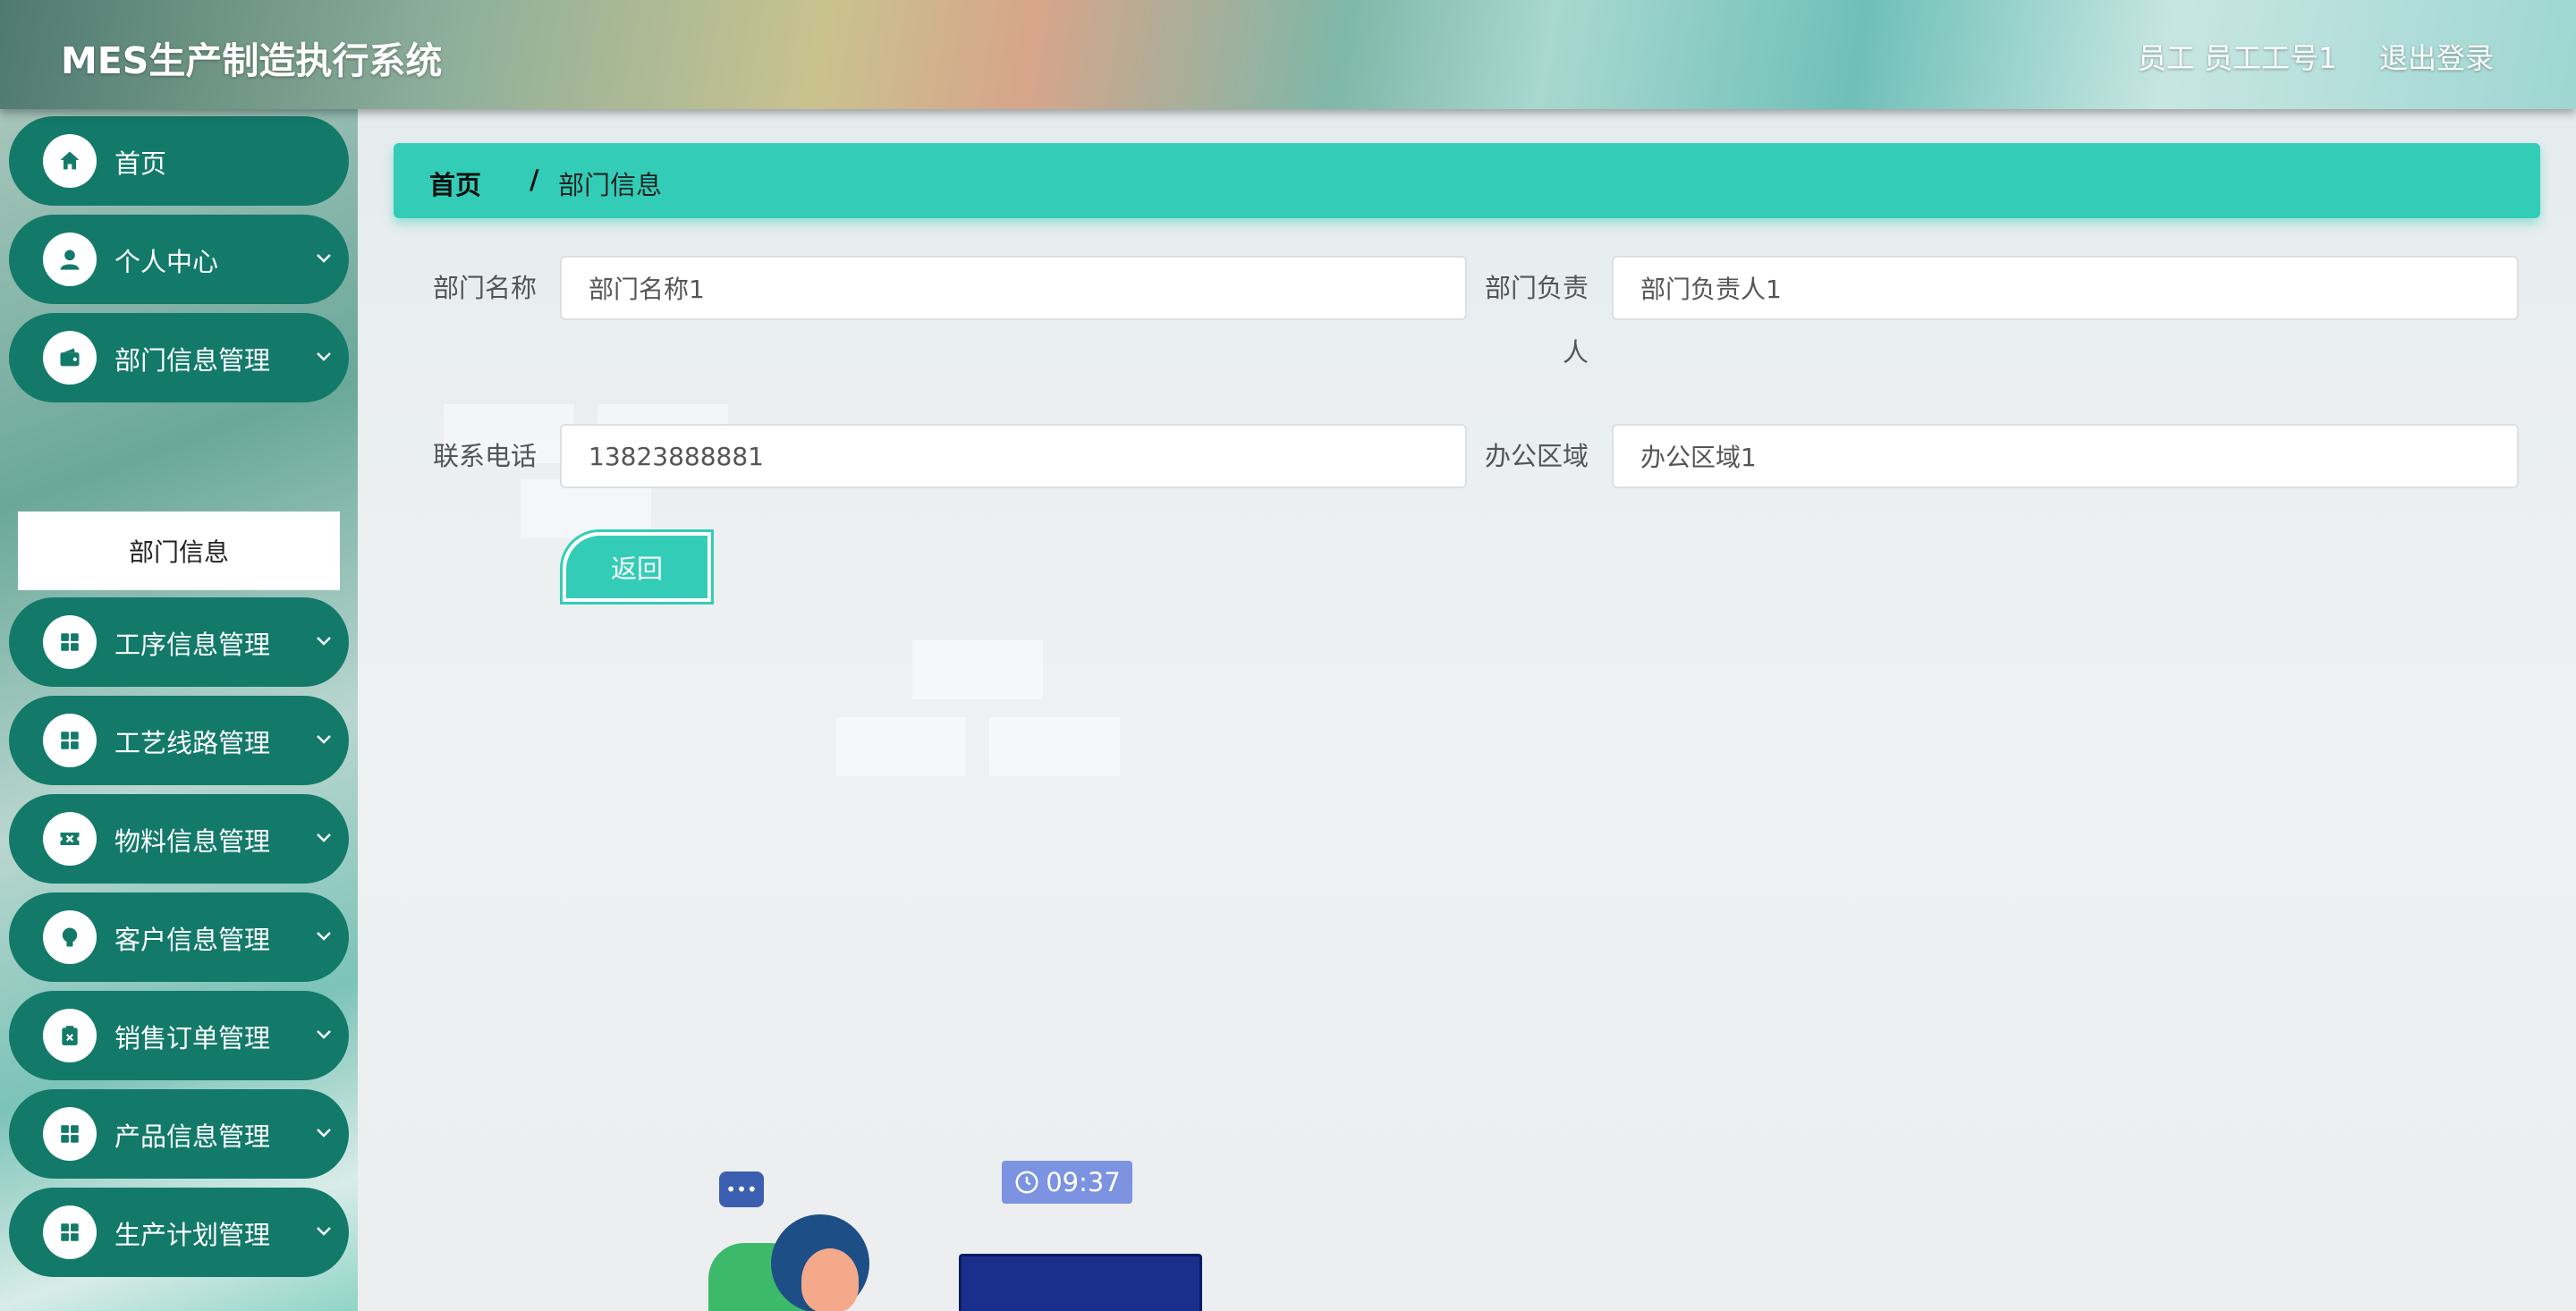 Image resolution: width=2576 pixels, height=1311 pixels. I want to click on chat-bubble-icon: •••, so click(741, 1189).